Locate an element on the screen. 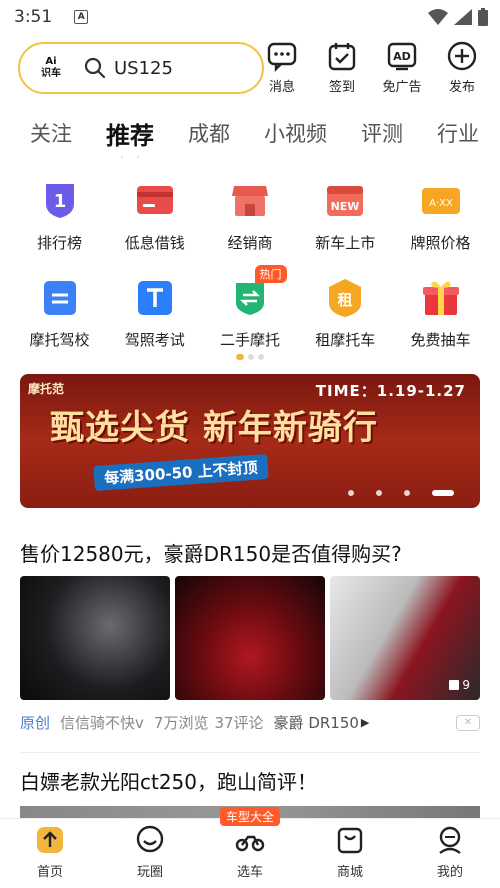  wifi-icon is located at coordinates (438, 17).